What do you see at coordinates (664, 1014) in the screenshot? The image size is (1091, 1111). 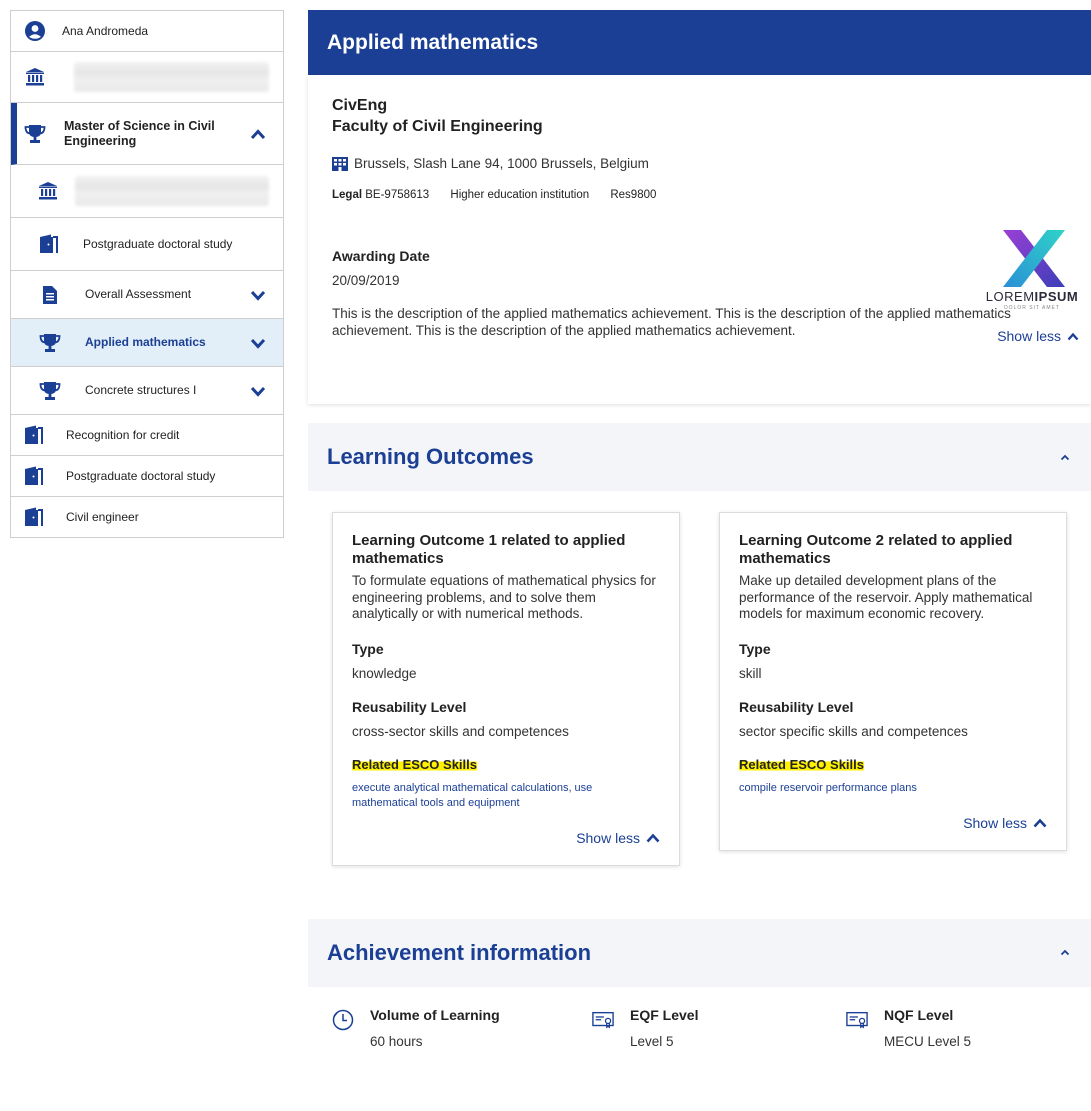 I see `info-label: EQF Level` at bounding box center [664, 1014].